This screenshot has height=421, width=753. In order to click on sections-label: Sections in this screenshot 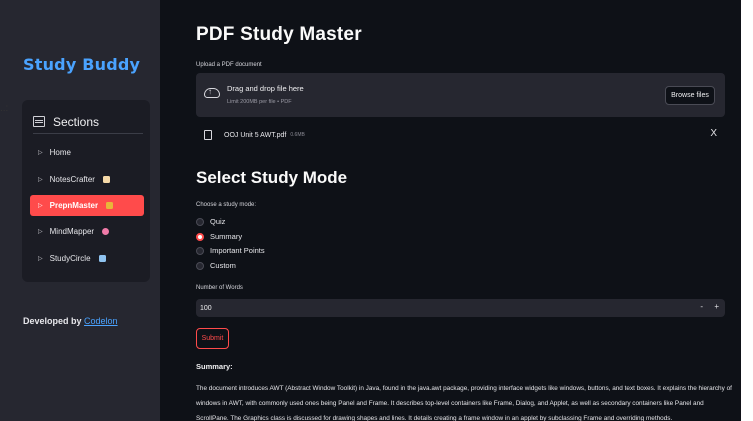, I will do `click(76, 121)`.